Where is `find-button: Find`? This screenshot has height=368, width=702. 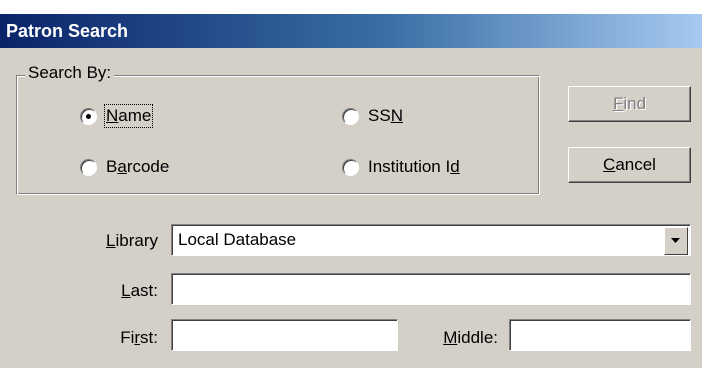 find-button: Find is located at coordinates (629, 104).